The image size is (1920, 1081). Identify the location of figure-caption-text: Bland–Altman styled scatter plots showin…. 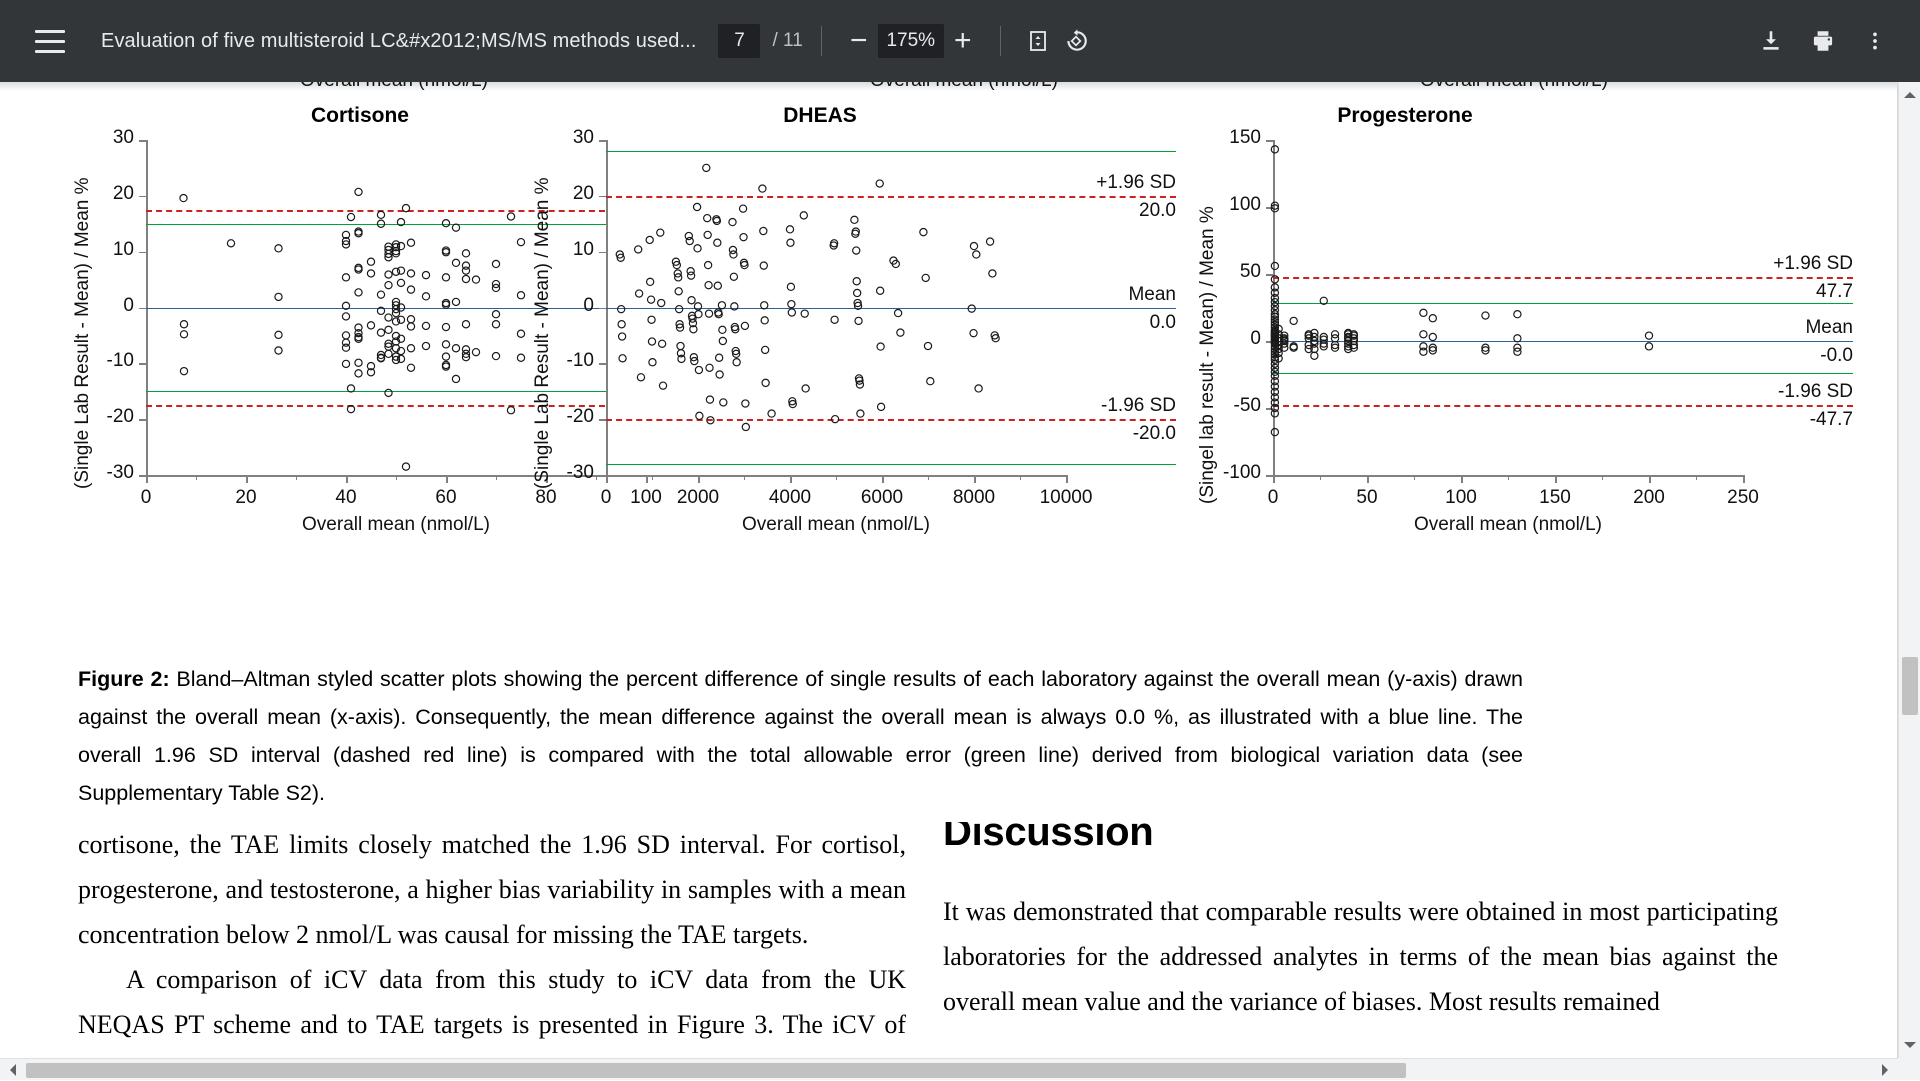
(800, 736).